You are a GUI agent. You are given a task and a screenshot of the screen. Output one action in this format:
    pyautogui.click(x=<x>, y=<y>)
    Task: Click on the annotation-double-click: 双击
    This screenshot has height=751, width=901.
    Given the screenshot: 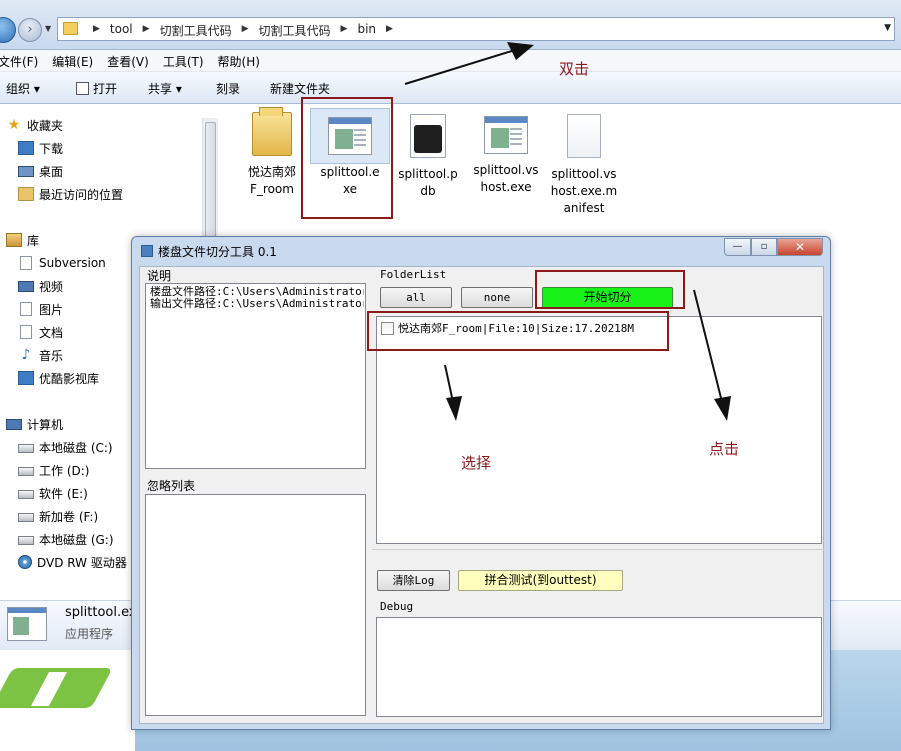 What is the action you would take?
    pyautogui.click(x=574, y=69)
    